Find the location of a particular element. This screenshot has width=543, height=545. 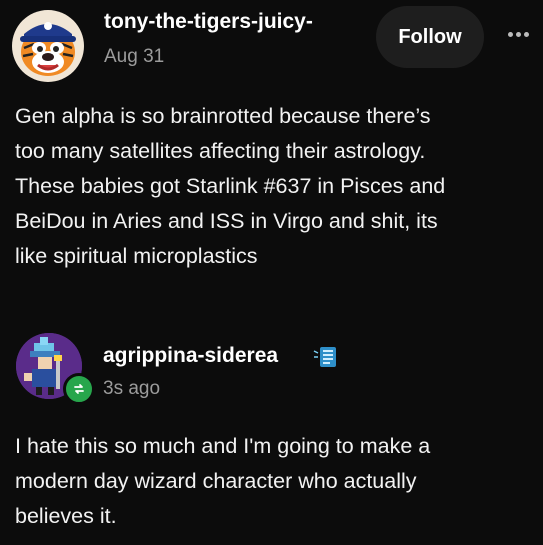

tiger-avatar-icon is located at coordinates (48, 49).